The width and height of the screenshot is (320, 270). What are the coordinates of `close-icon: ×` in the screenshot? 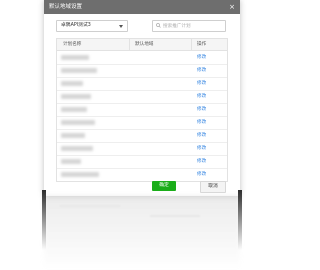 It's located at (232, 7).